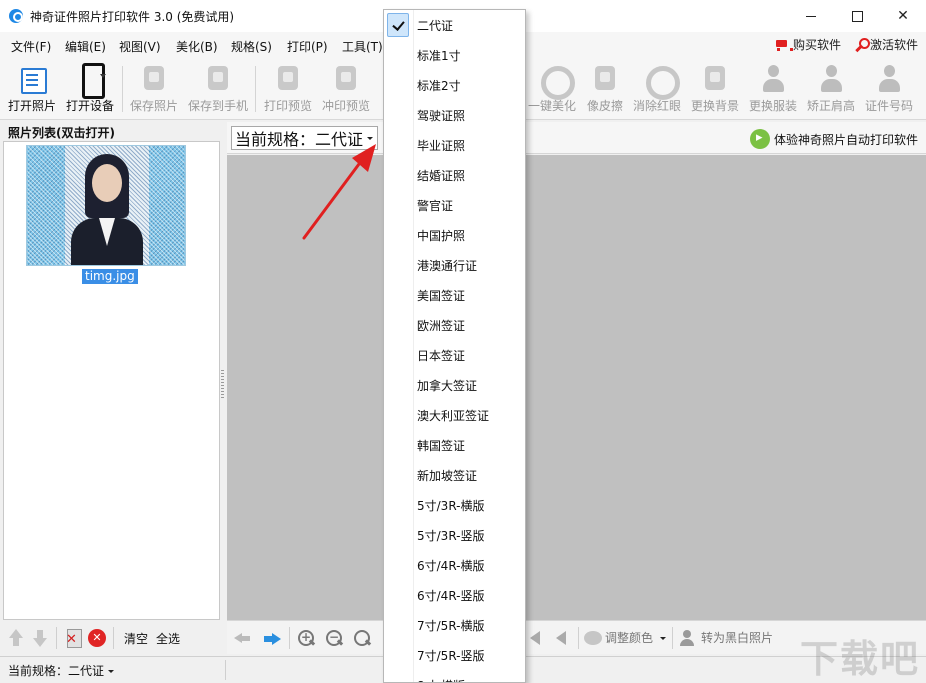  I want to click on menu-view: 视图(V), so click(140, 46).